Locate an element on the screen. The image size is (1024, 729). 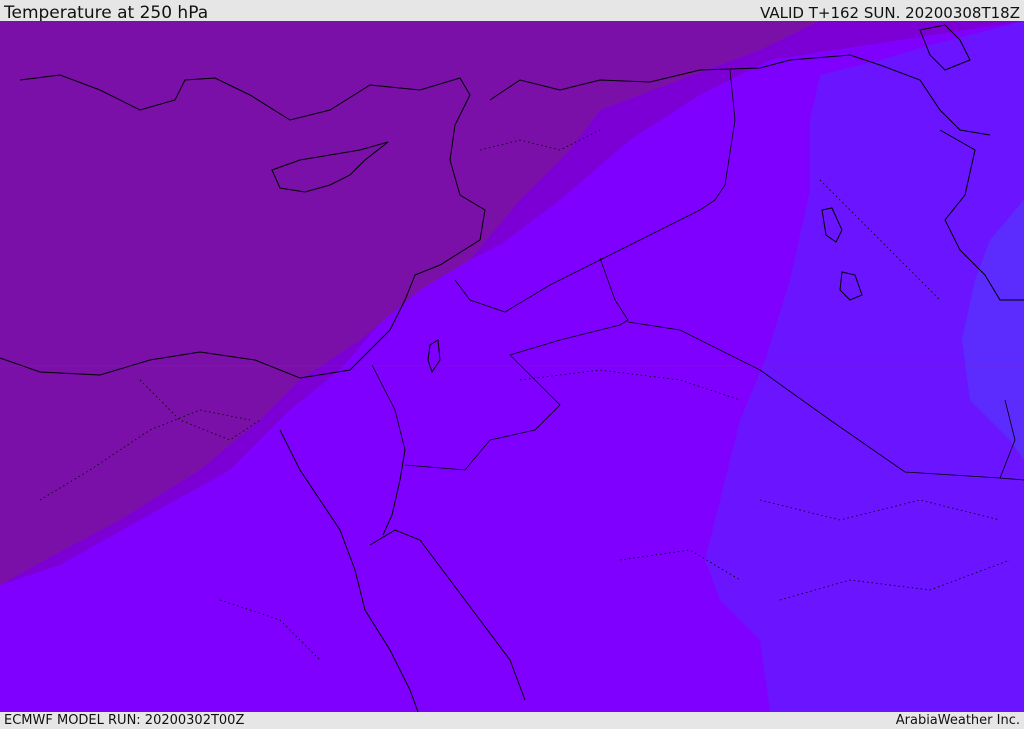
credit-label: ArabiaWeather Inc. is located at coordinates (957, 720).